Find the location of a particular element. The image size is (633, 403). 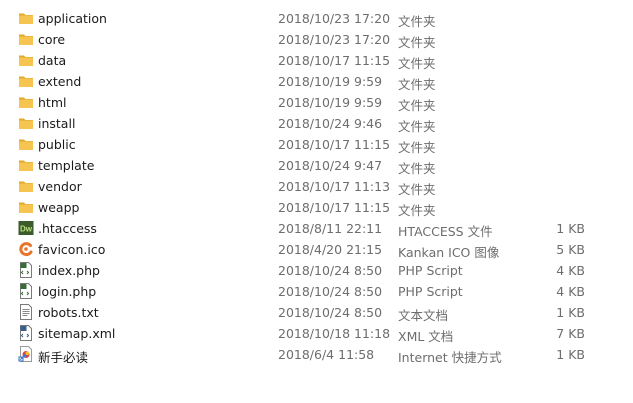

file-name: install is located at coordinates (57, 123).